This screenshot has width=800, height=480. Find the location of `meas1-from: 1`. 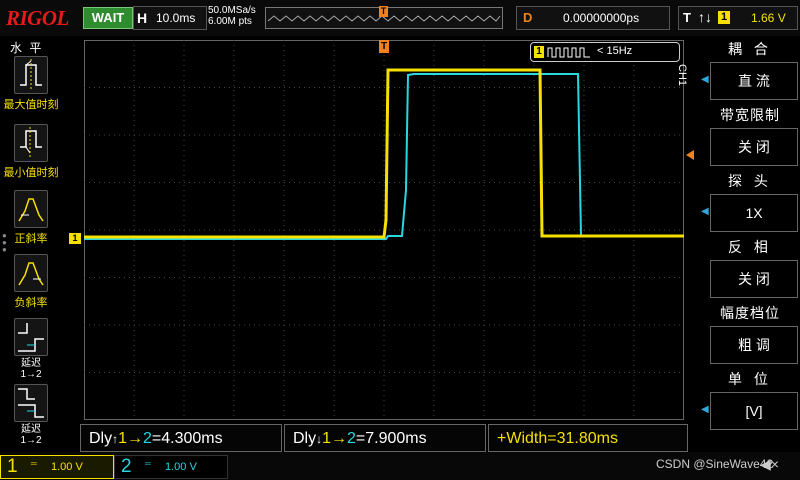

meas1-from: 1 is located at coordinates (123, 438).